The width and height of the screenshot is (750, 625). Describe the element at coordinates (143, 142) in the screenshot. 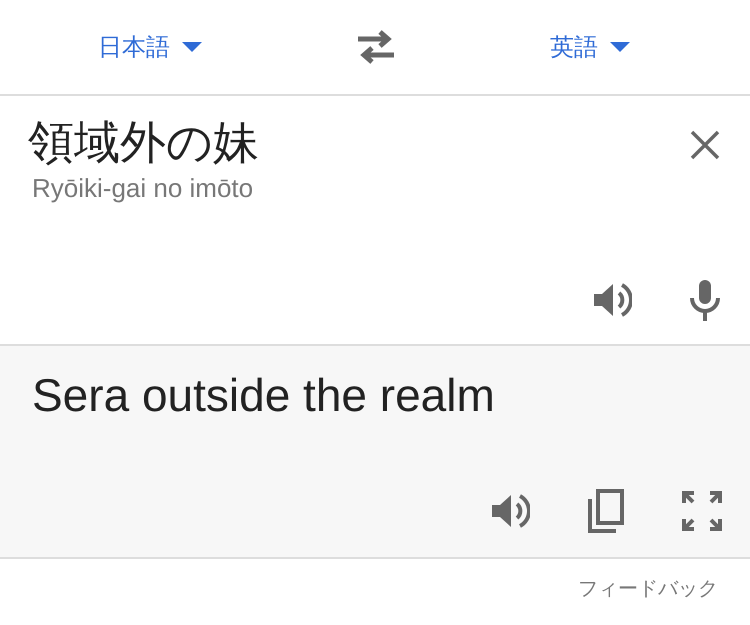

I see `source-text: 領域外の妹` at that location.